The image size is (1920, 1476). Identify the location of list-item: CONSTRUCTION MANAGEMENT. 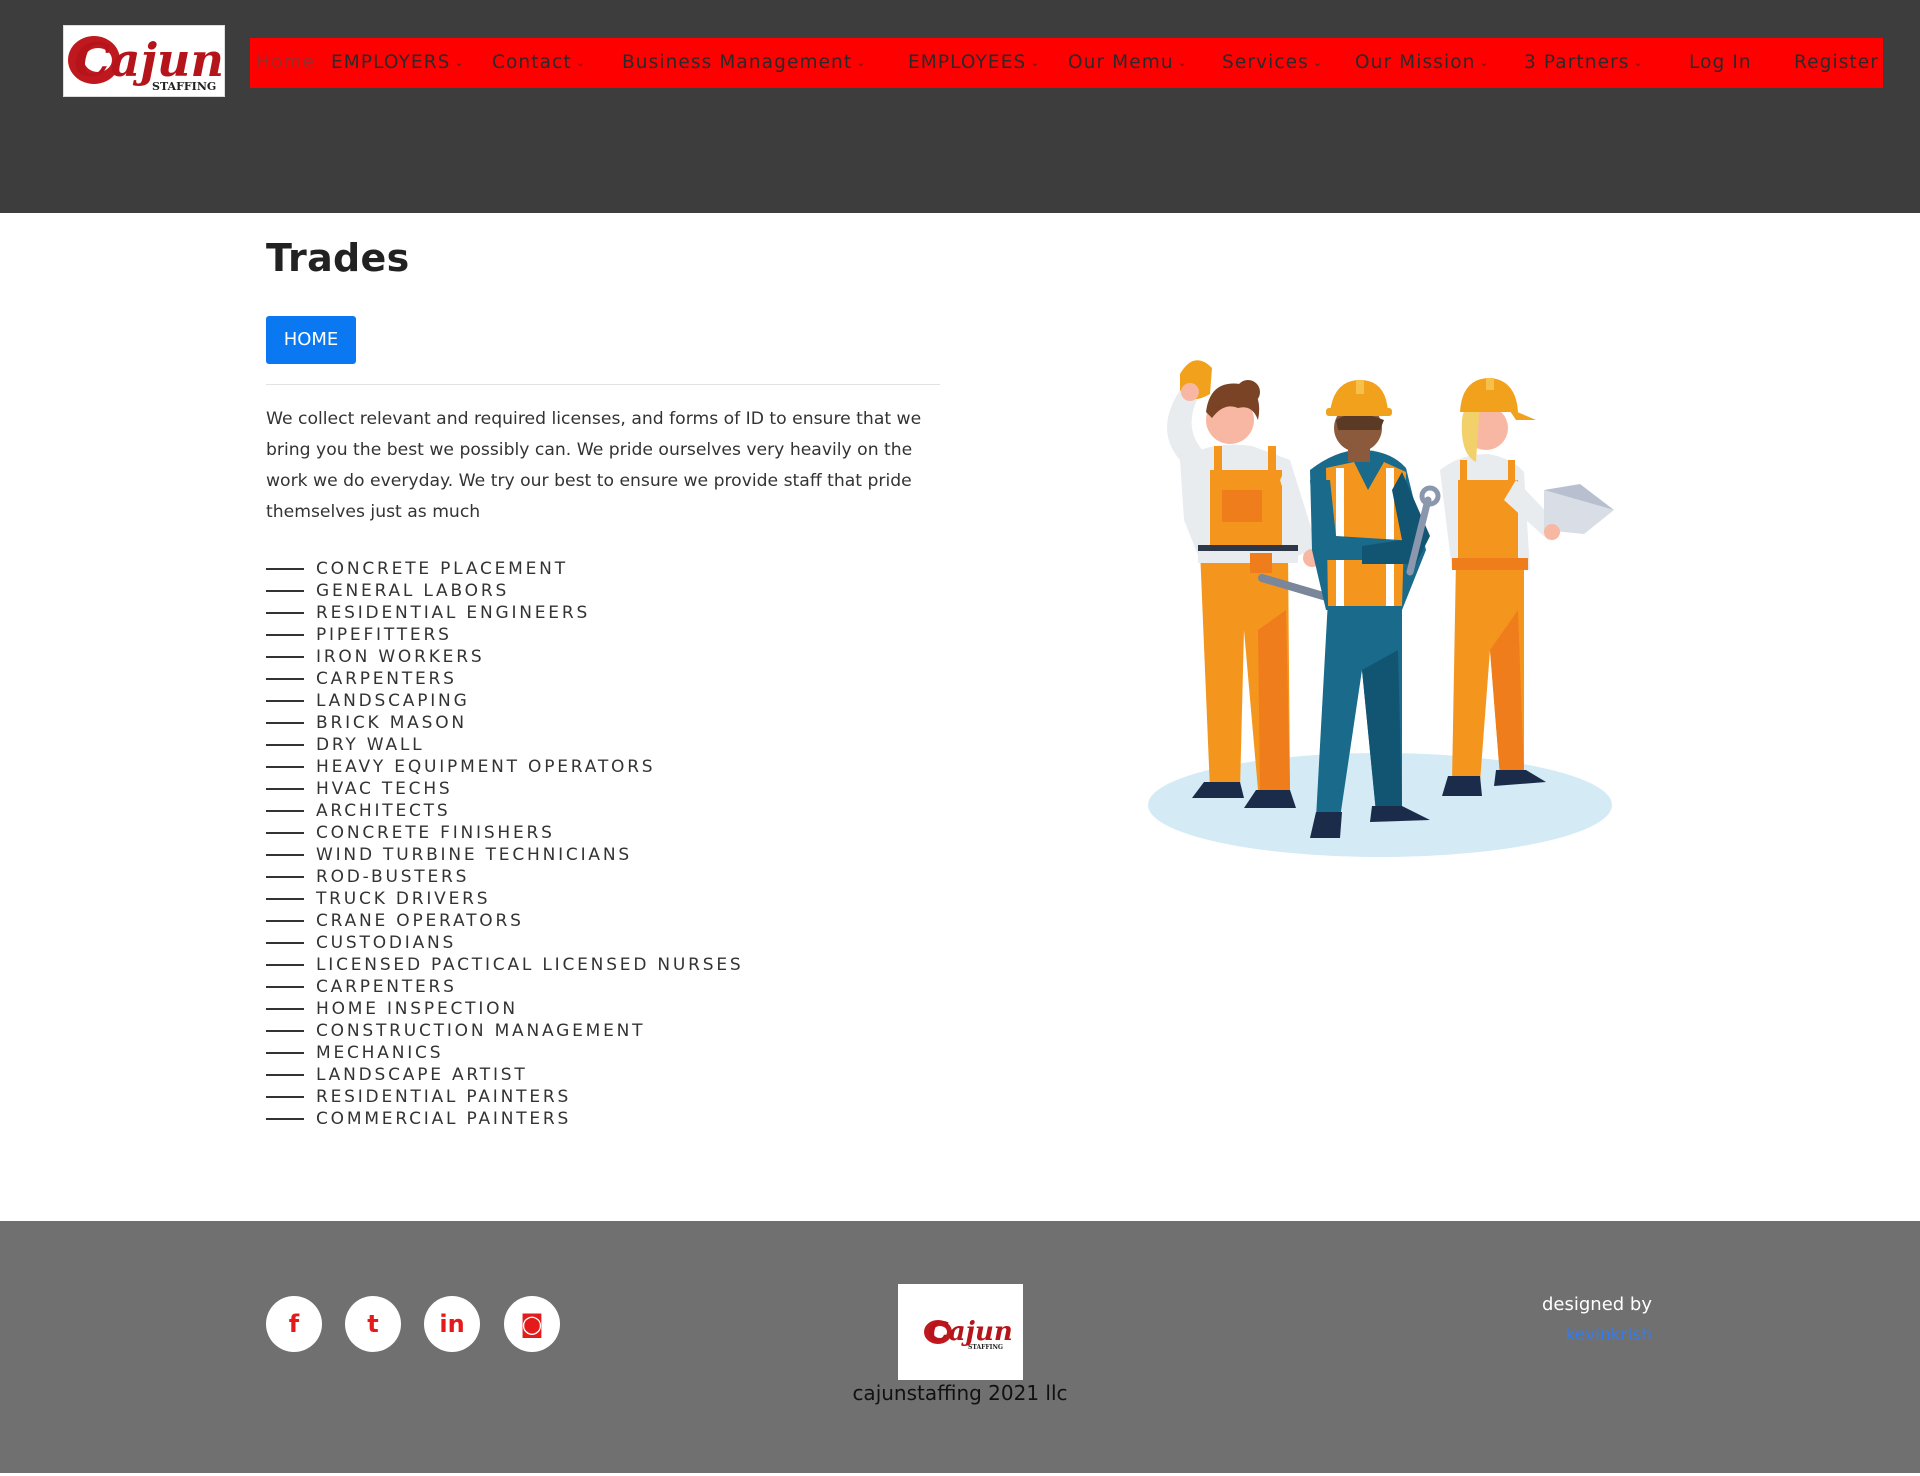
(505, 1031).